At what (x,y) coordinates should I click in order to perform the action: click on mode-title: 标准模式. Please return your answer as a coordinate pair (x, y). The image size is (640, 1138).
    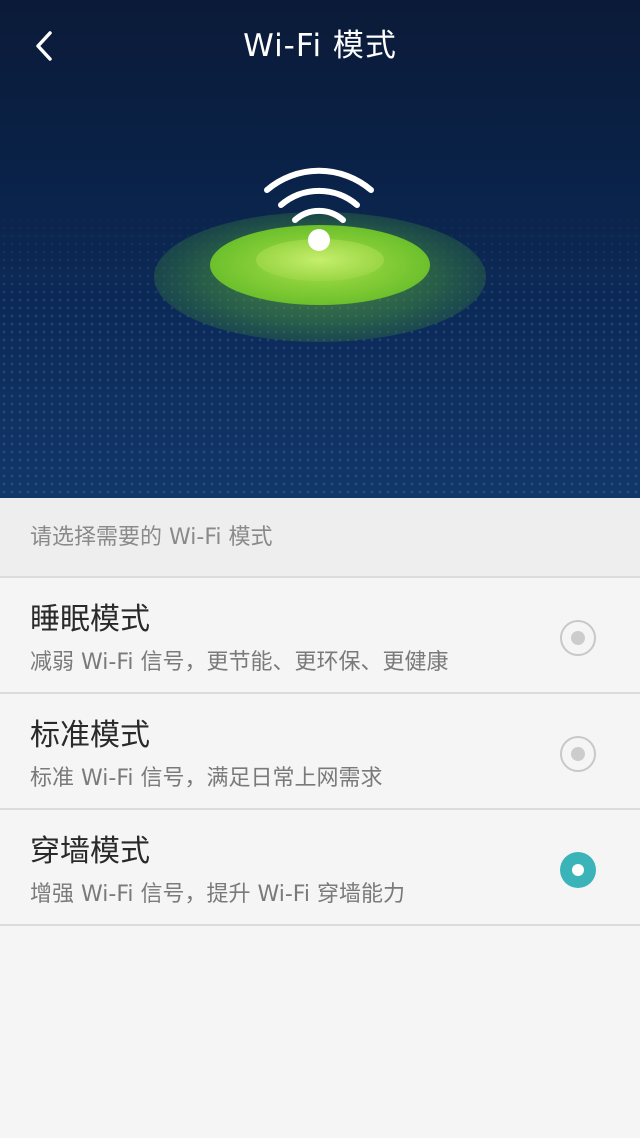
    Looking at the image, I should click on (90, 735).